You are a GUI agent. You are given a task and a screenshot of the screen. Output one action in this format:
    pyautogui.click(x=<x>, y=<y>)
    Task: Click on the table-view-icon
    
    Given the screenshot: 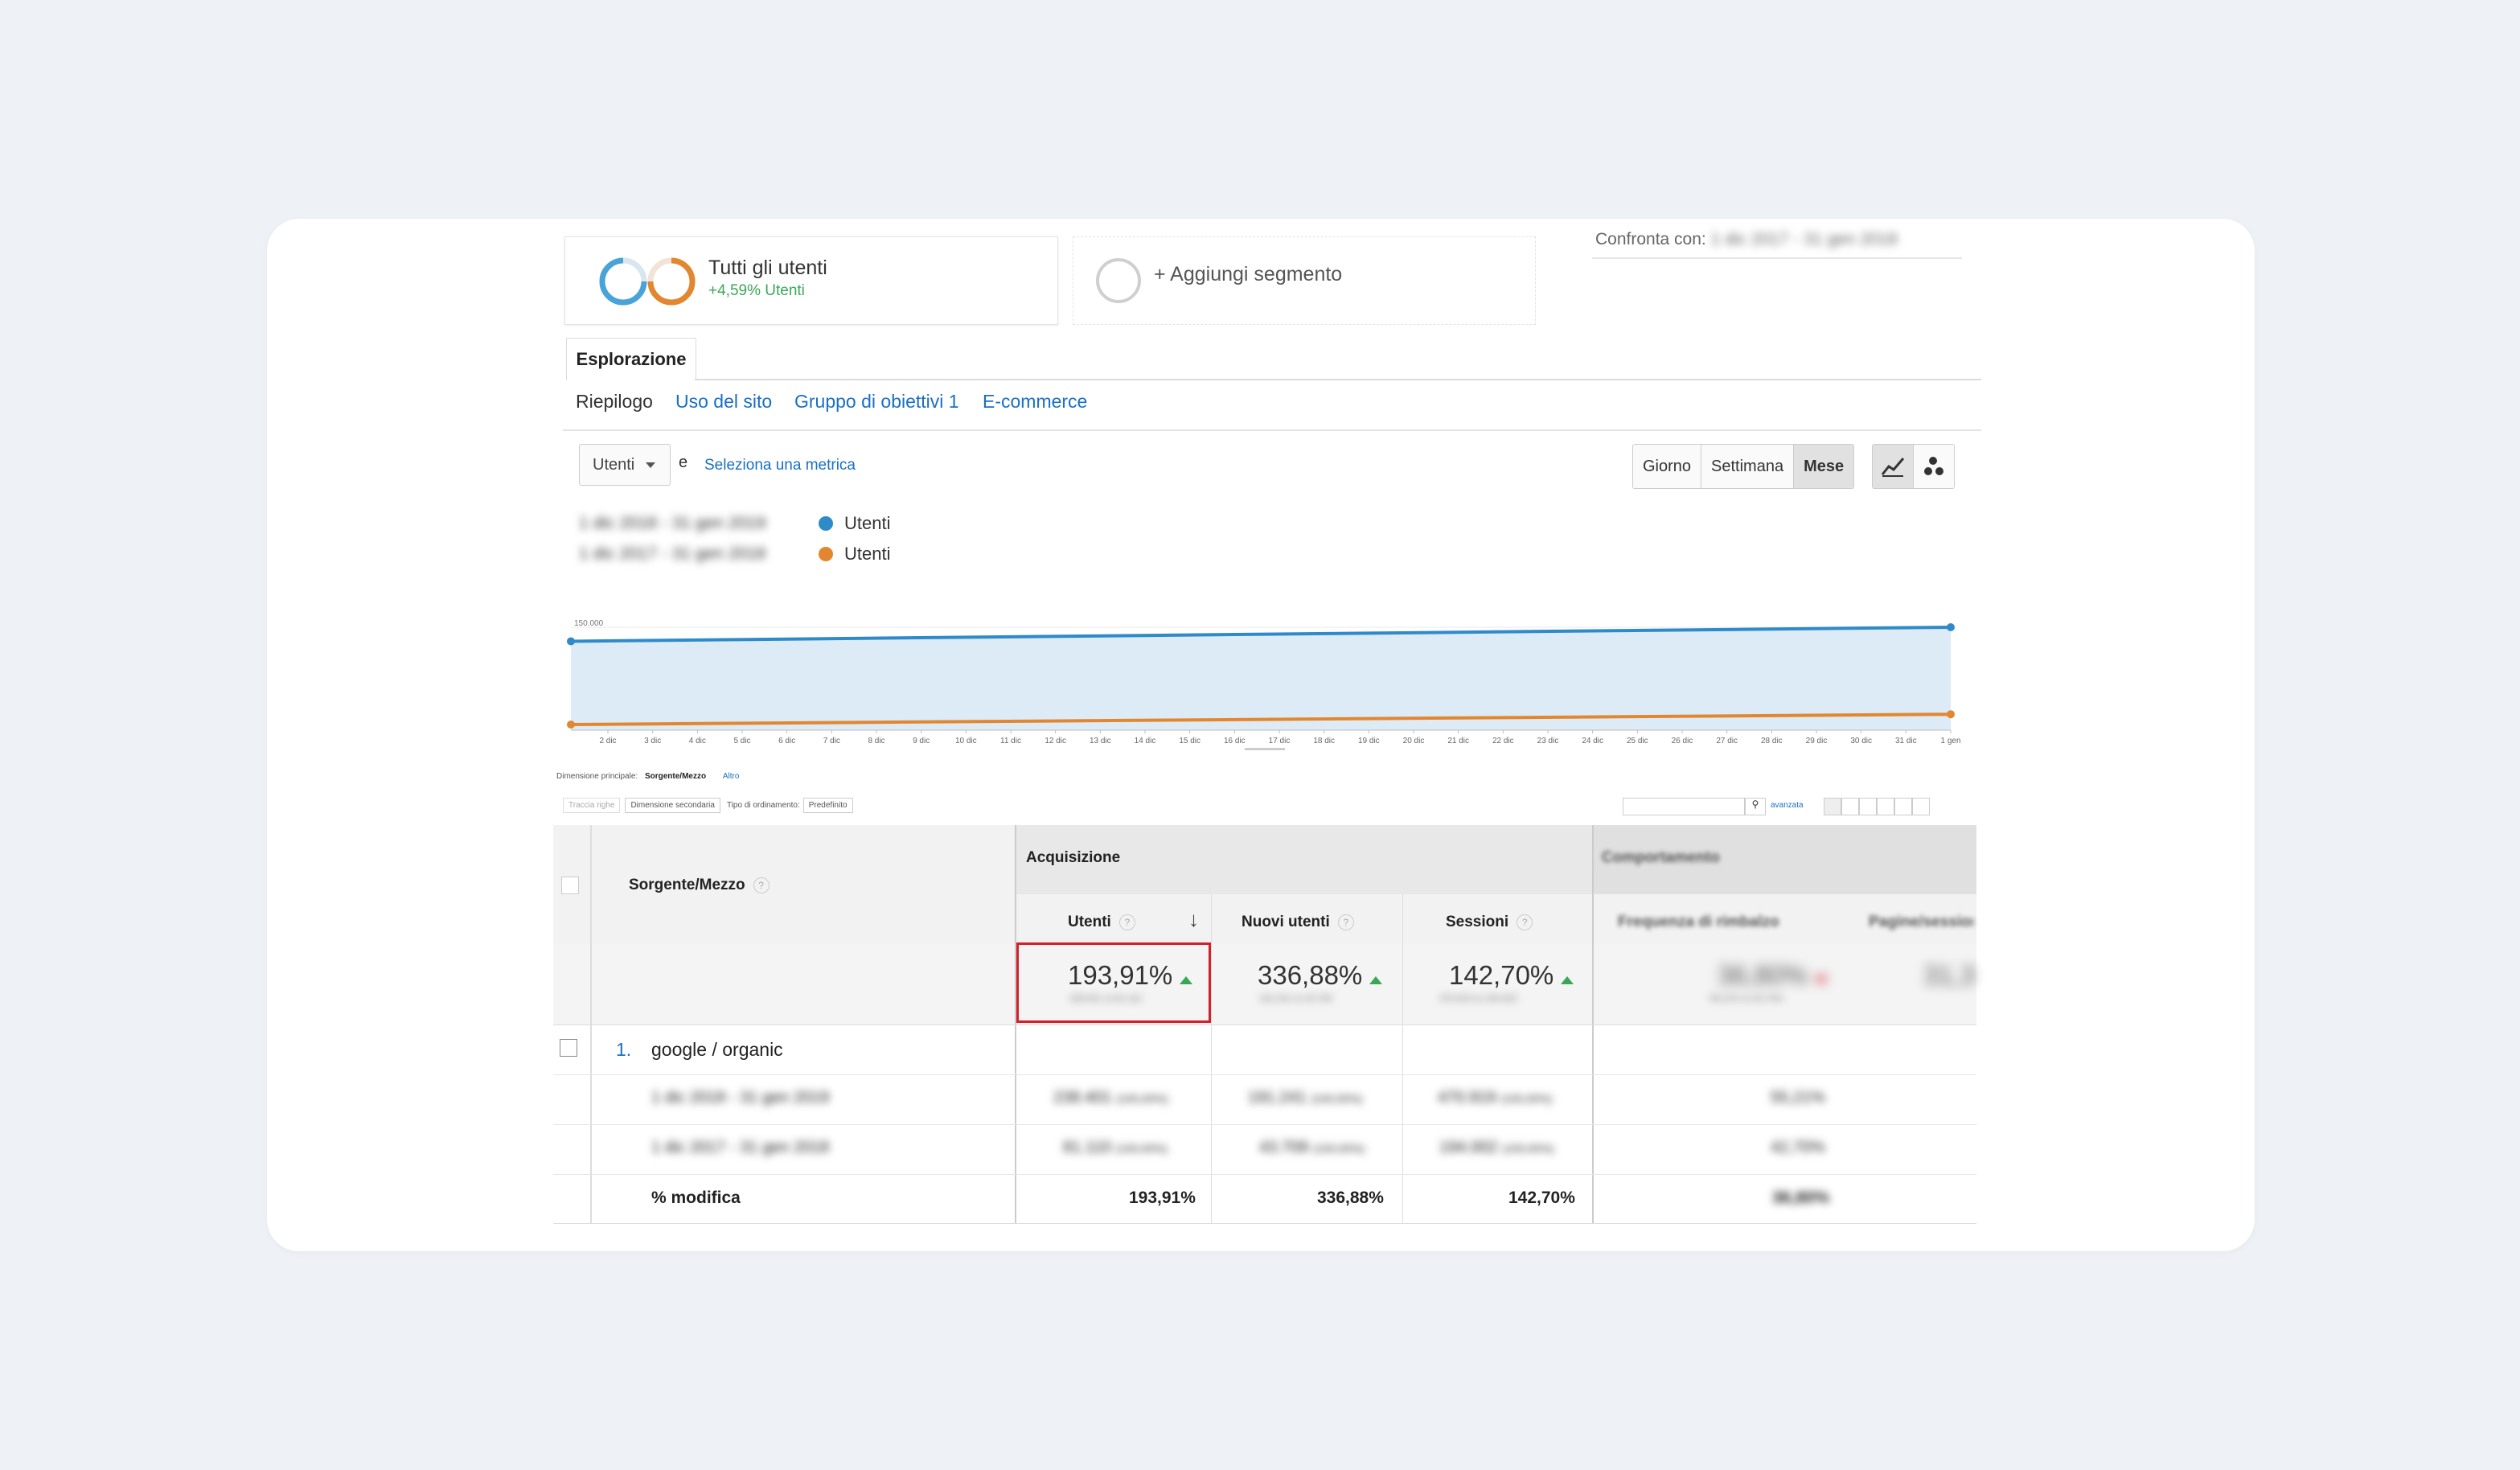 What is the action you would take?
    pyautogui.click(x=1832, y=806)
    